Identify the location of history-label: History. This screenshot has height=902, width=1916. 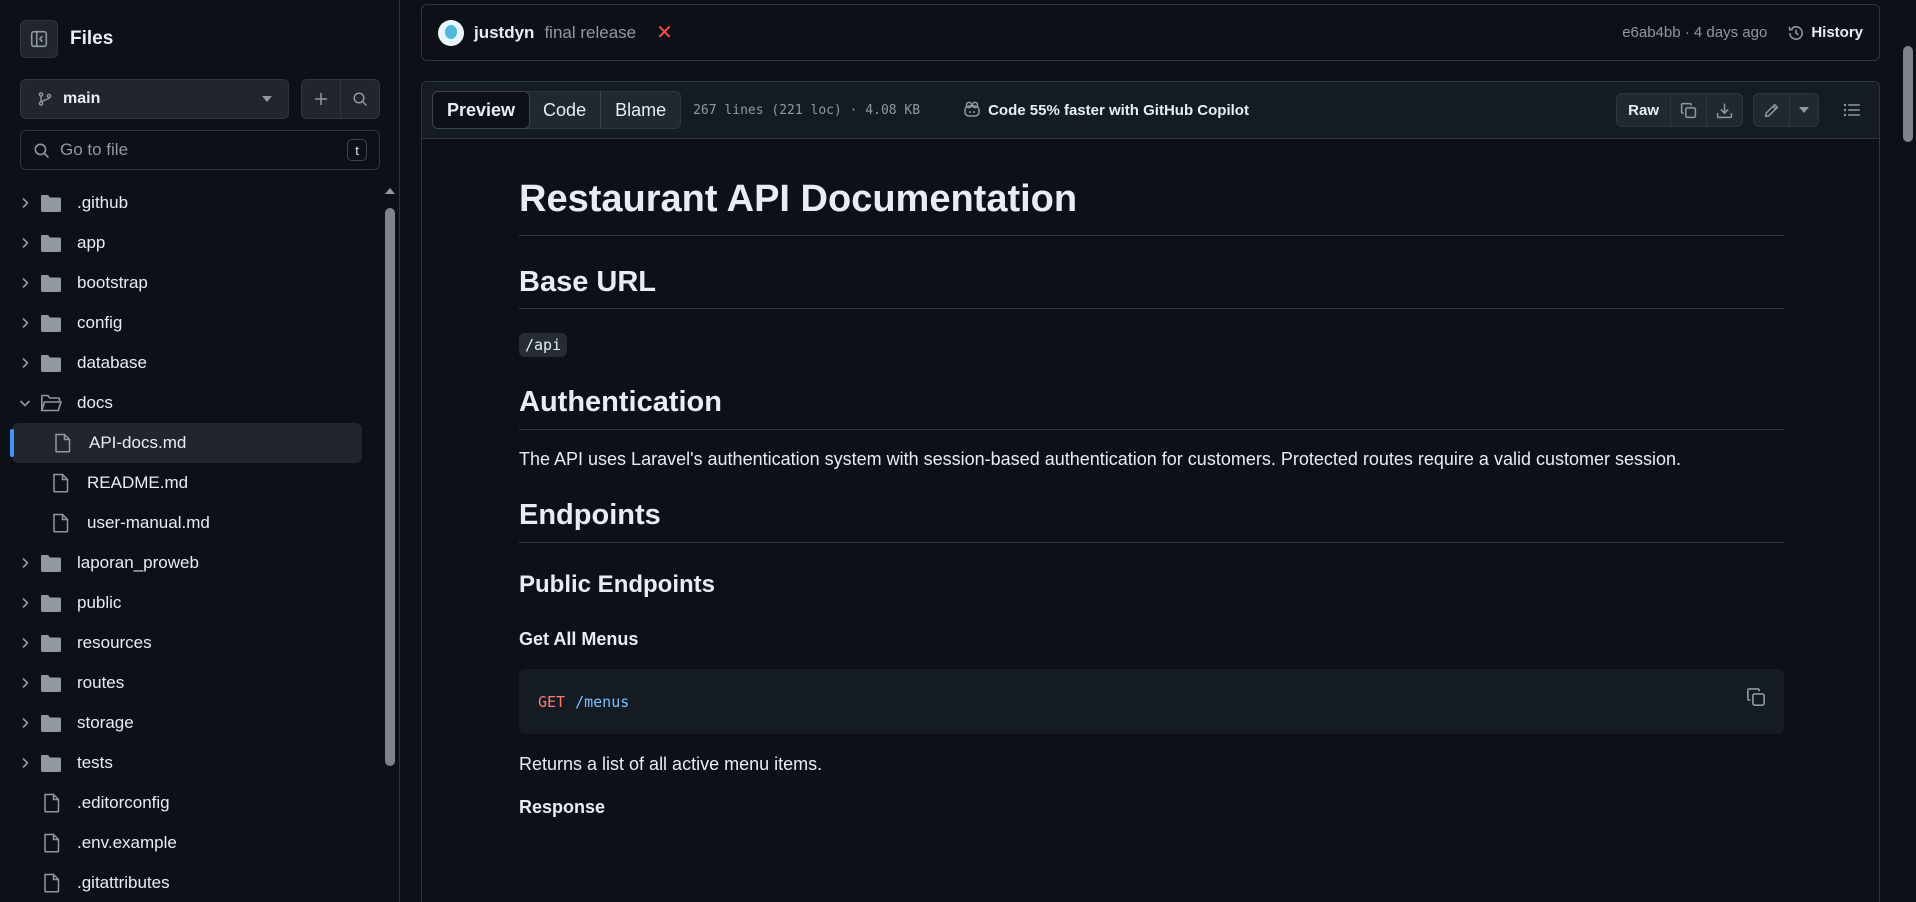
(1837, 32).